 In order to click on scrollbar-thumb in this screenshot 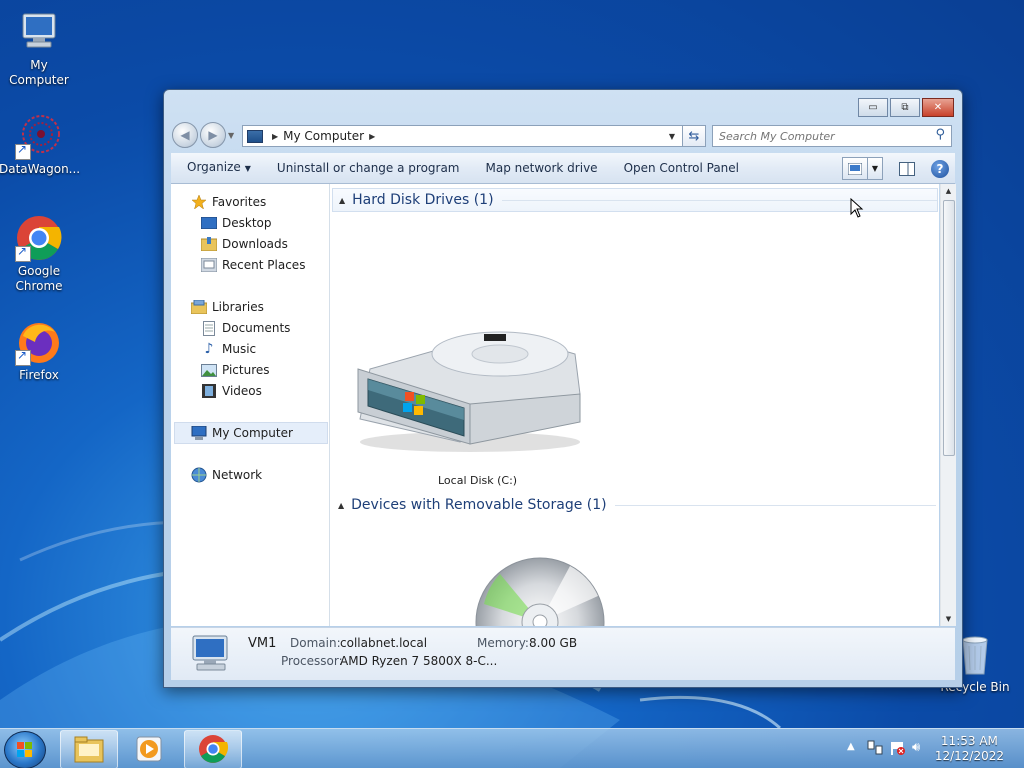, I will do `click(949, 328)`.